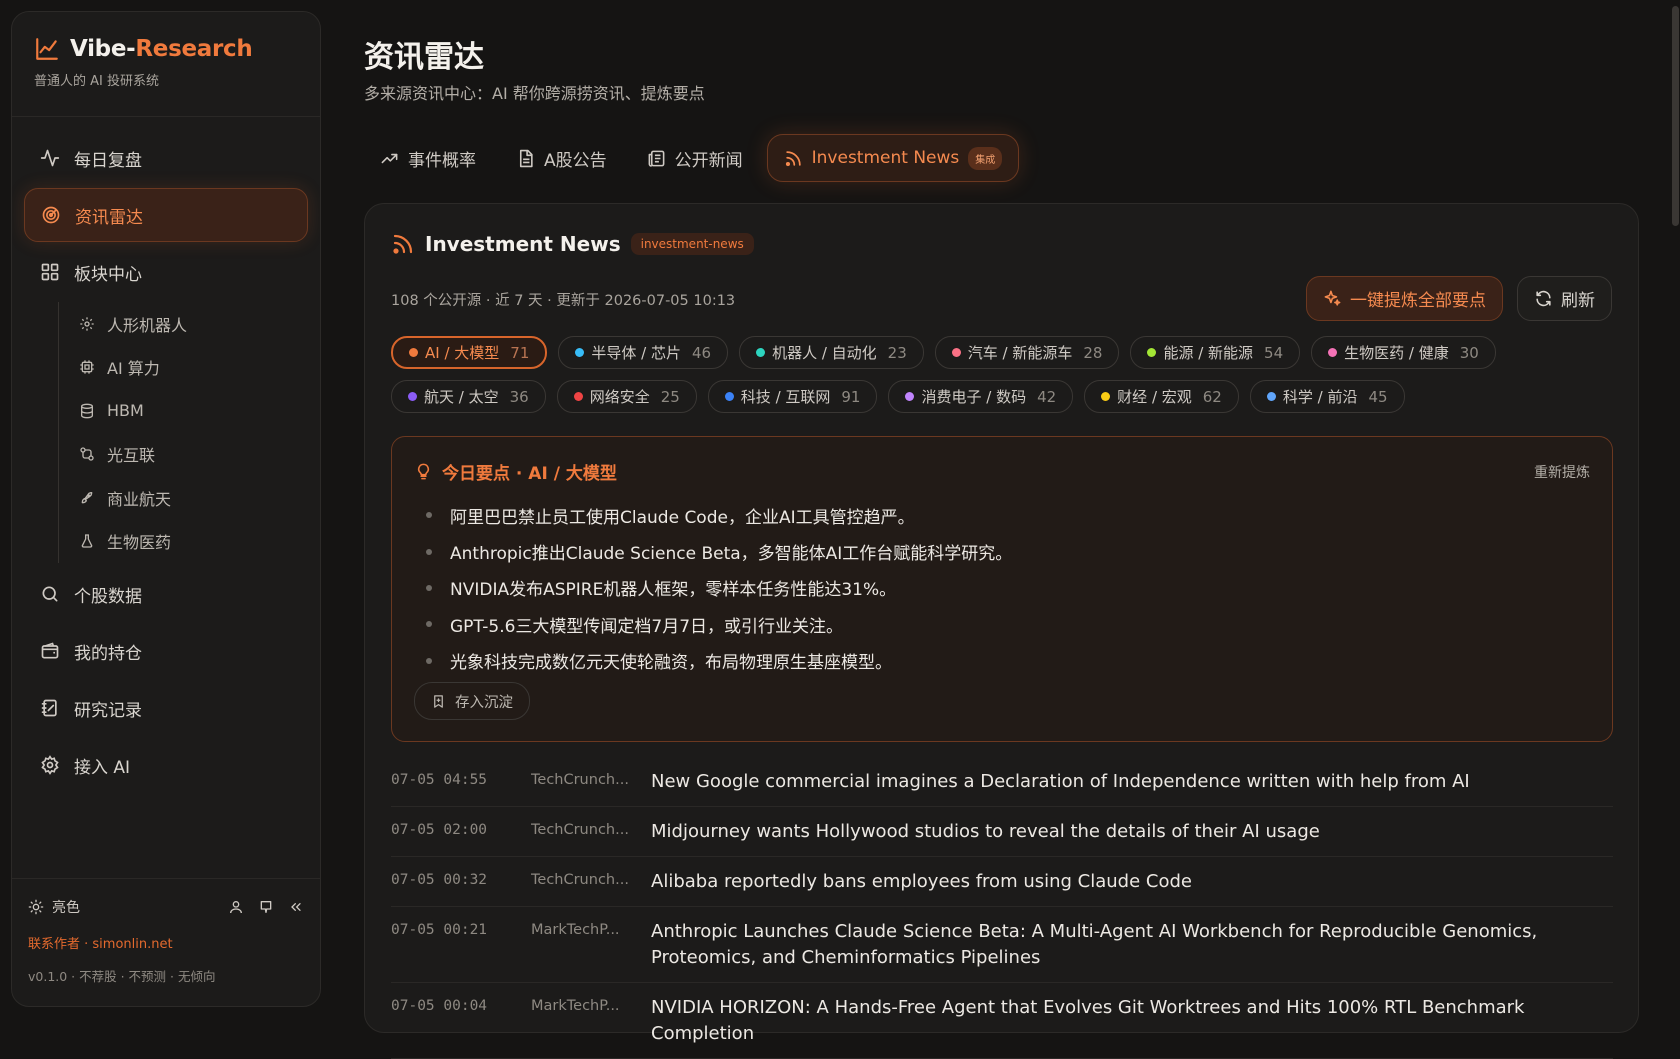  What do you see at coordinates (831, 352) in the screenshot?
I see `category-chip: 机器人 / 自动化 23` at bounding box center [831, 352].